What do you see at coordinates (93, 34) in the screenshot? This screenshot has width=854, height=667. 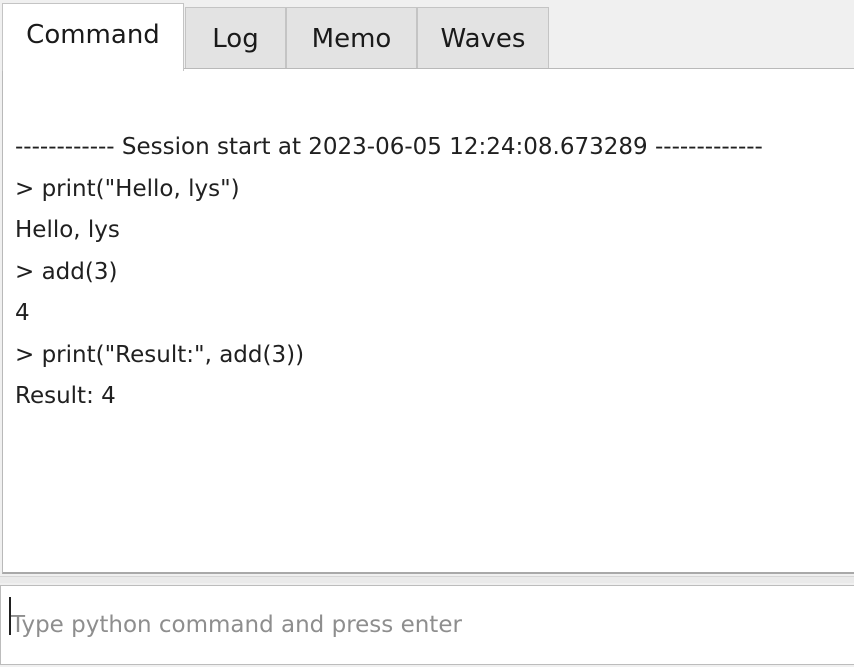 I see `tab-command-label: Command` at bounding box center [93, 34].